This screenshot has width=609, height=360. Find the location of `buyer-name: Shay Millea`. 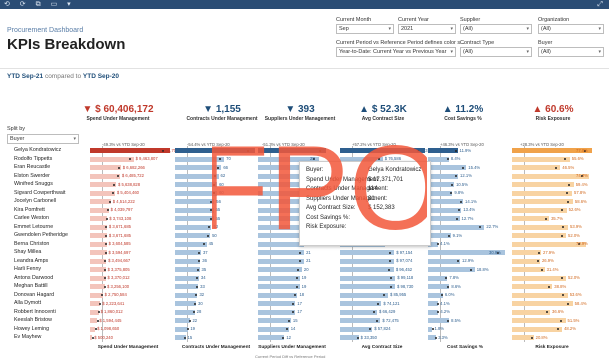

buyer-name: Shay Millea is located at coordinates (27, 252).